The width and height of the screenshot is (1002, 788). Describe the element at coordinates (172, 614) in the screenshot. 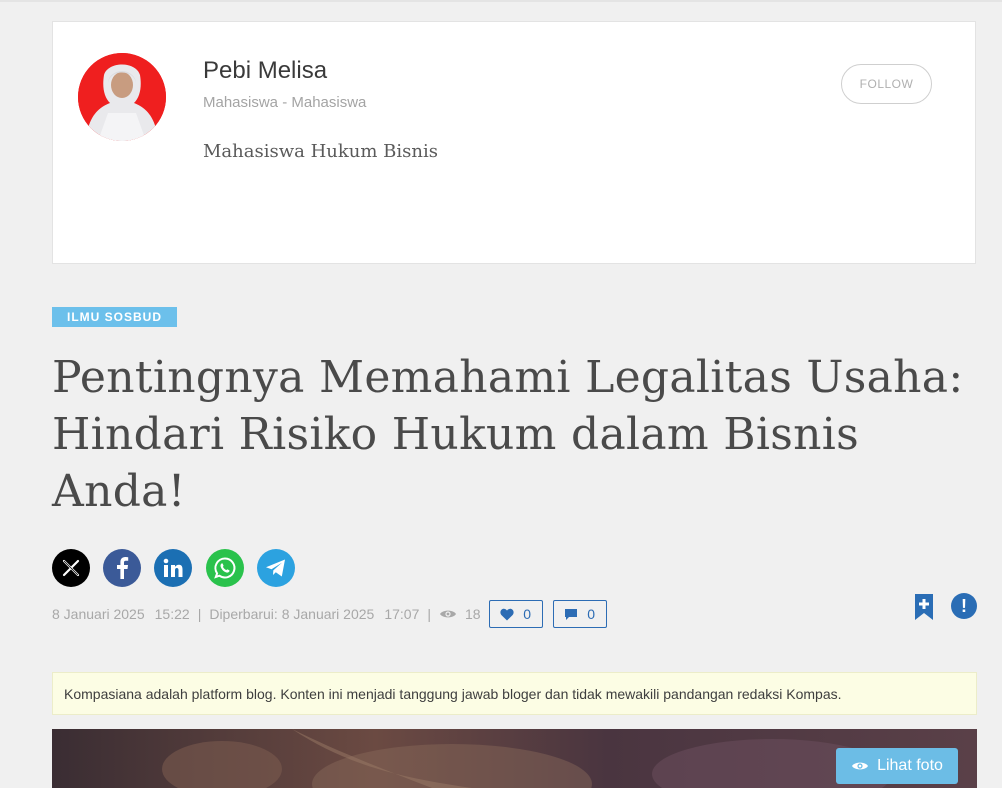

I see `published-time: 15:22` at that location.